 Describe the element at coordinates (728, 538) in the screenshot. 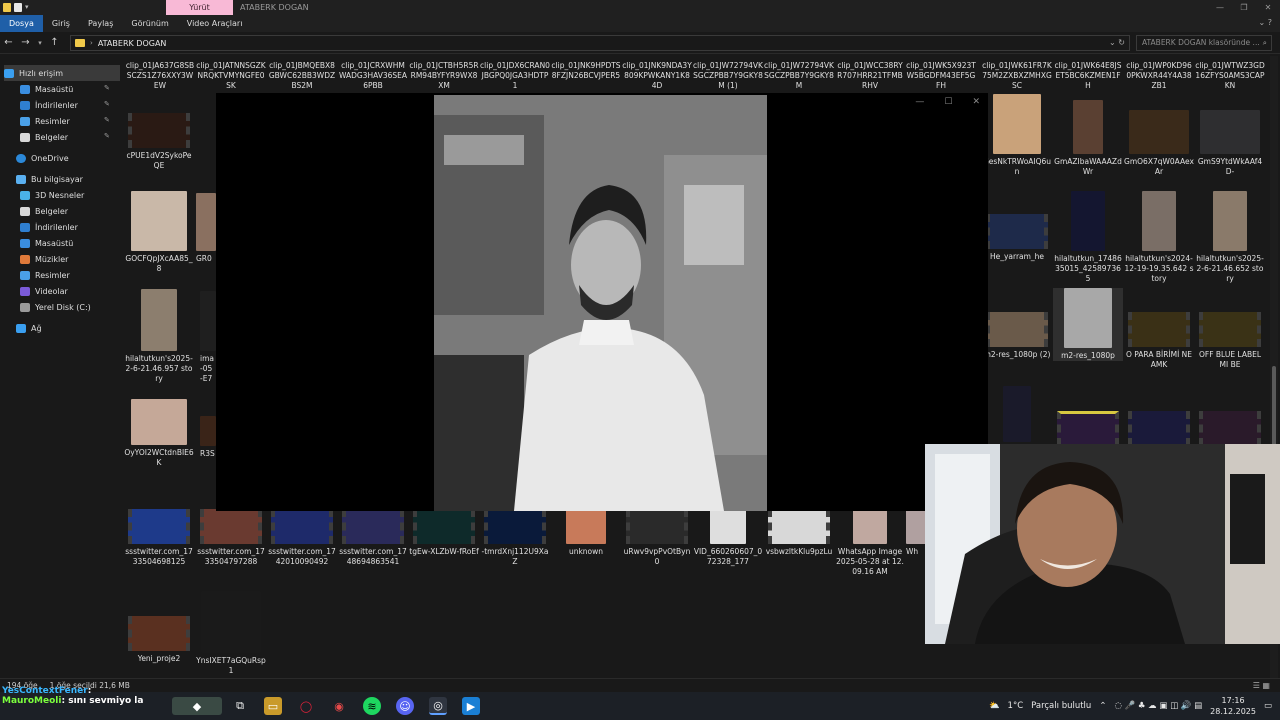

I see `file-item: VID_660260607_072328_177` at that location.